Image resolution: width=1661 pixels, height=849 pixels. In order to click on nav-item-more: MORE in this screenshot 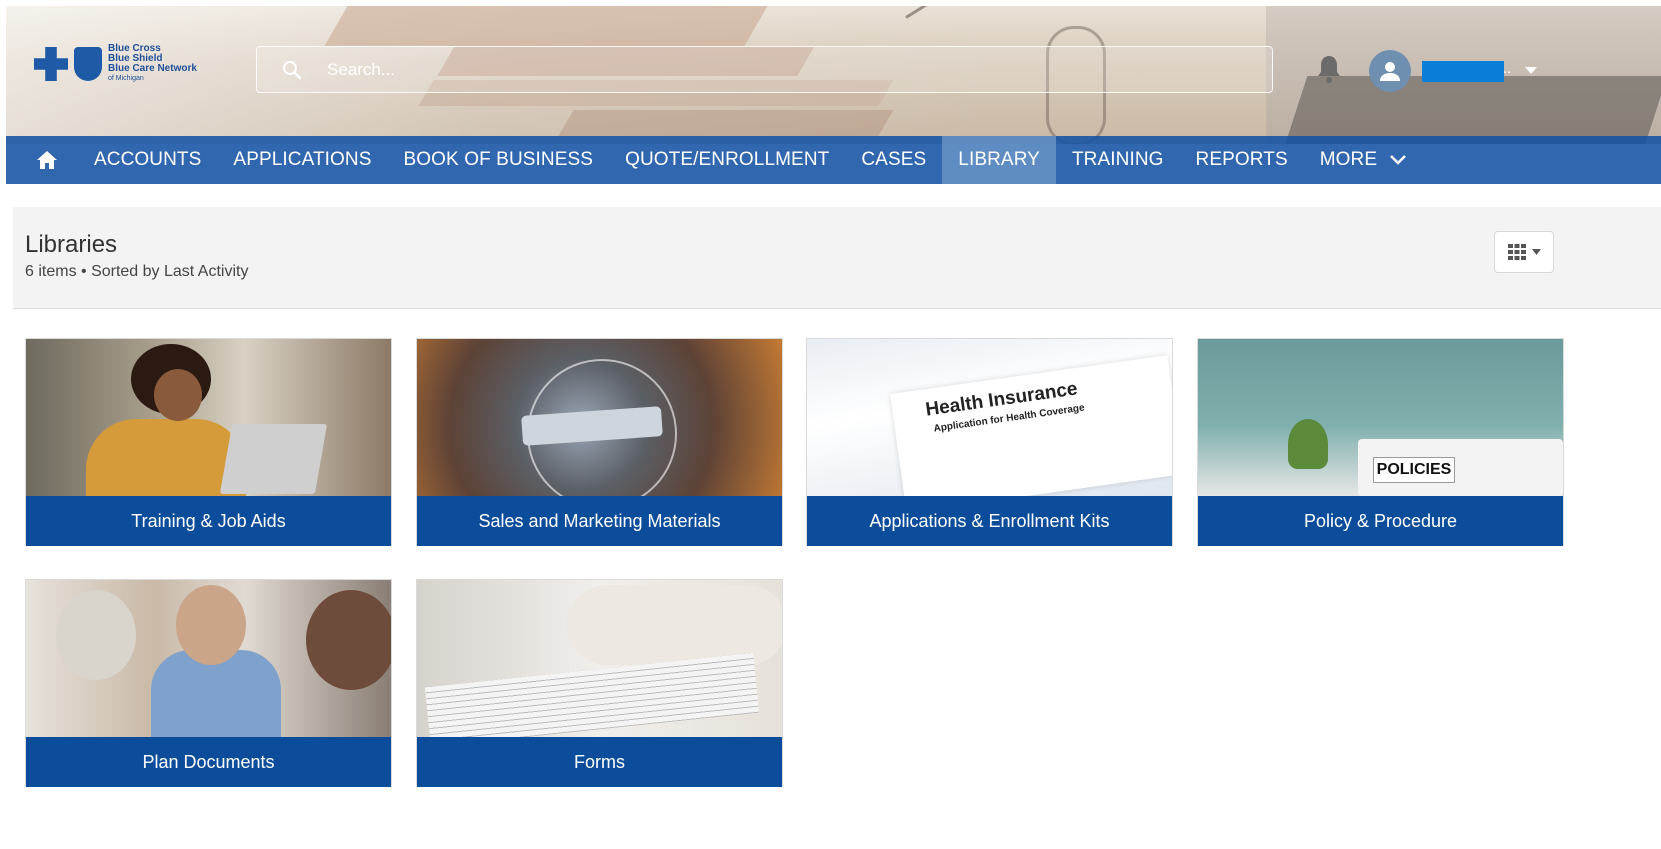, I will do `click(1363, 160)`.